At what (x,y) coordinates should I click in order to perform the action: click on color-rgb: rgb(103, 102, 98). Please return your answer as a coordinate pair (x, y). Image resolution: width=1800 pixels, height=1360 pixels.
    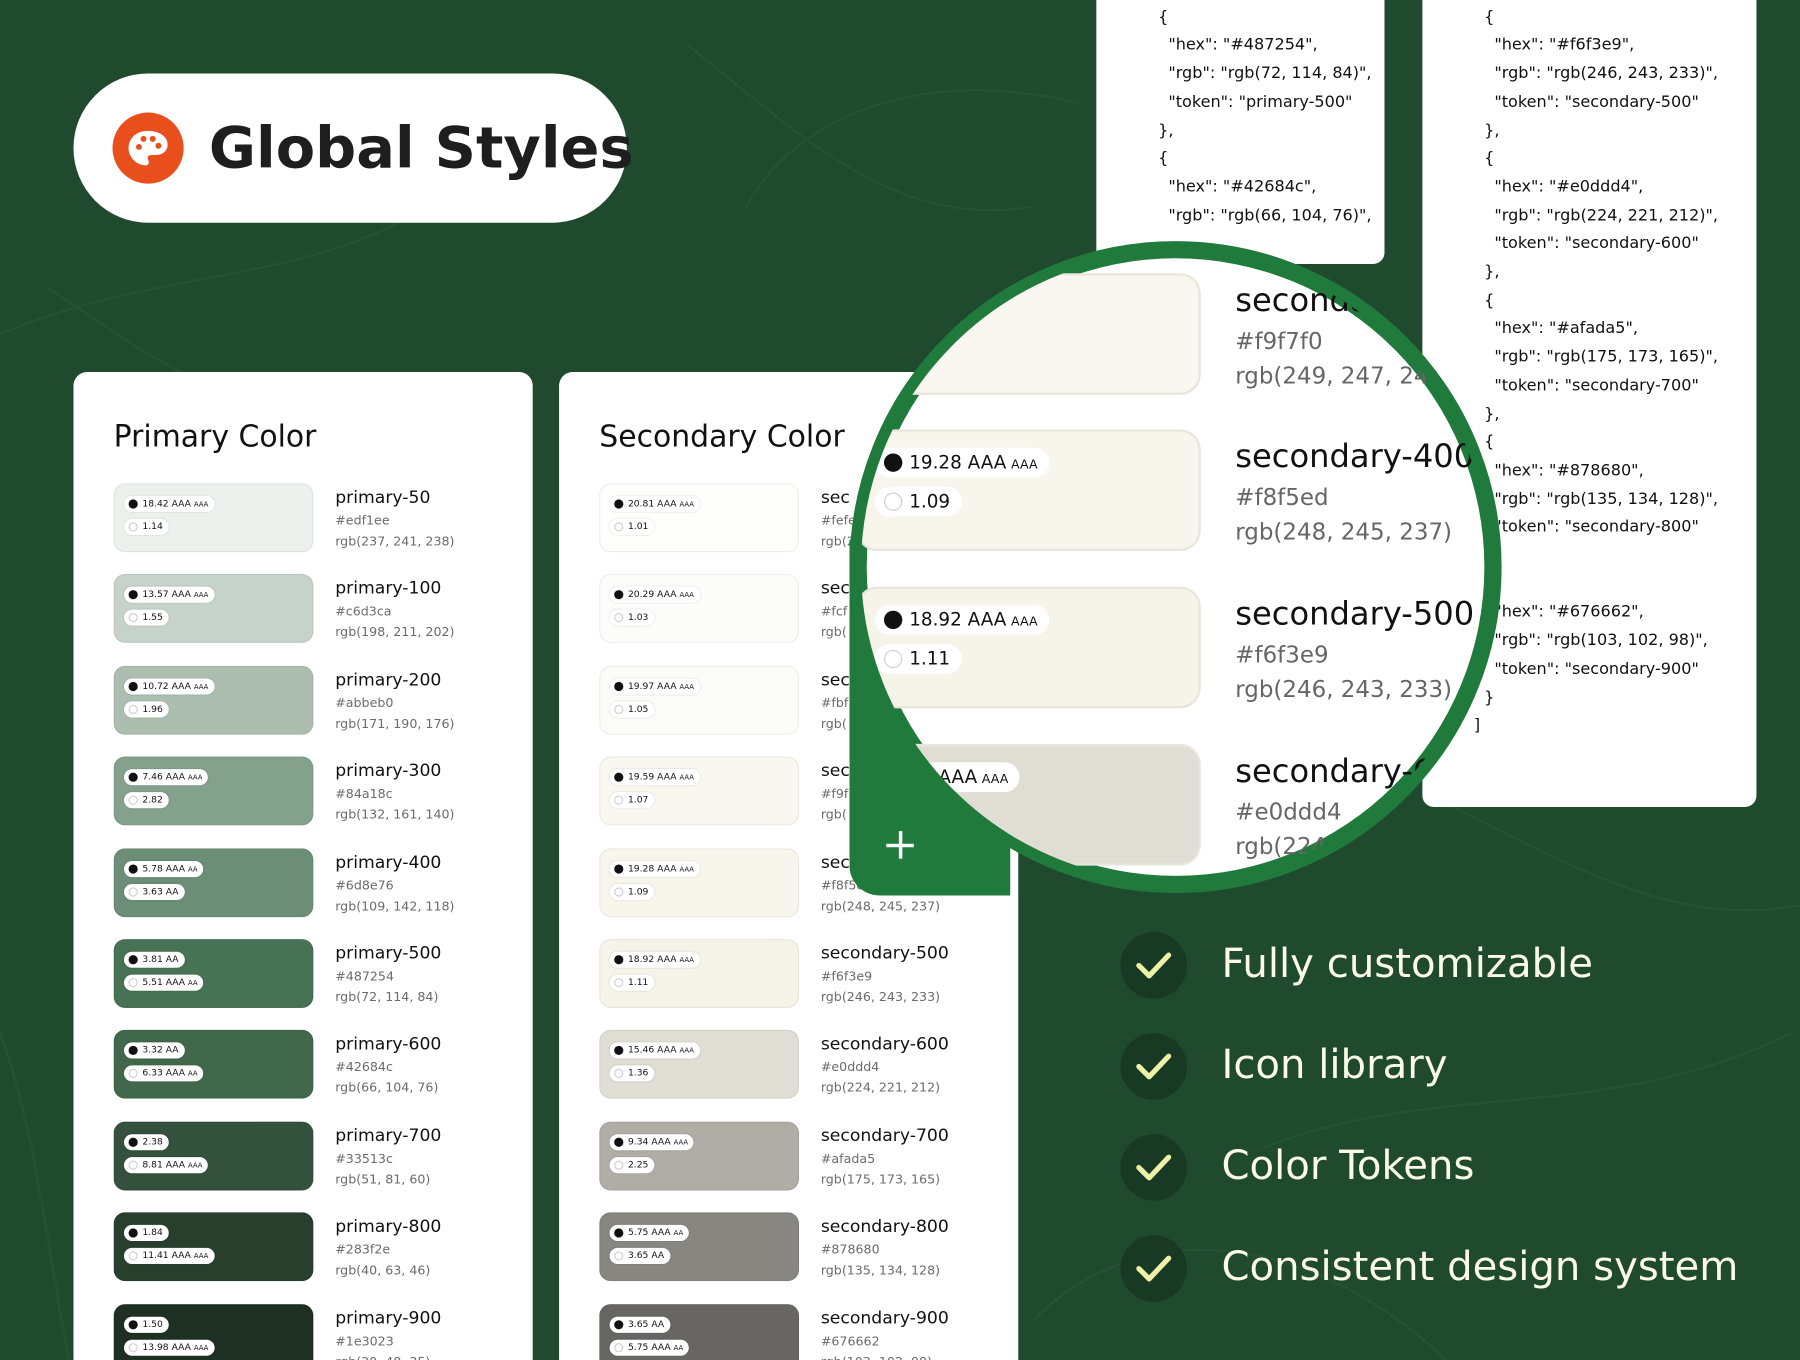
    Looking at the image, I should click on (876, 1356).